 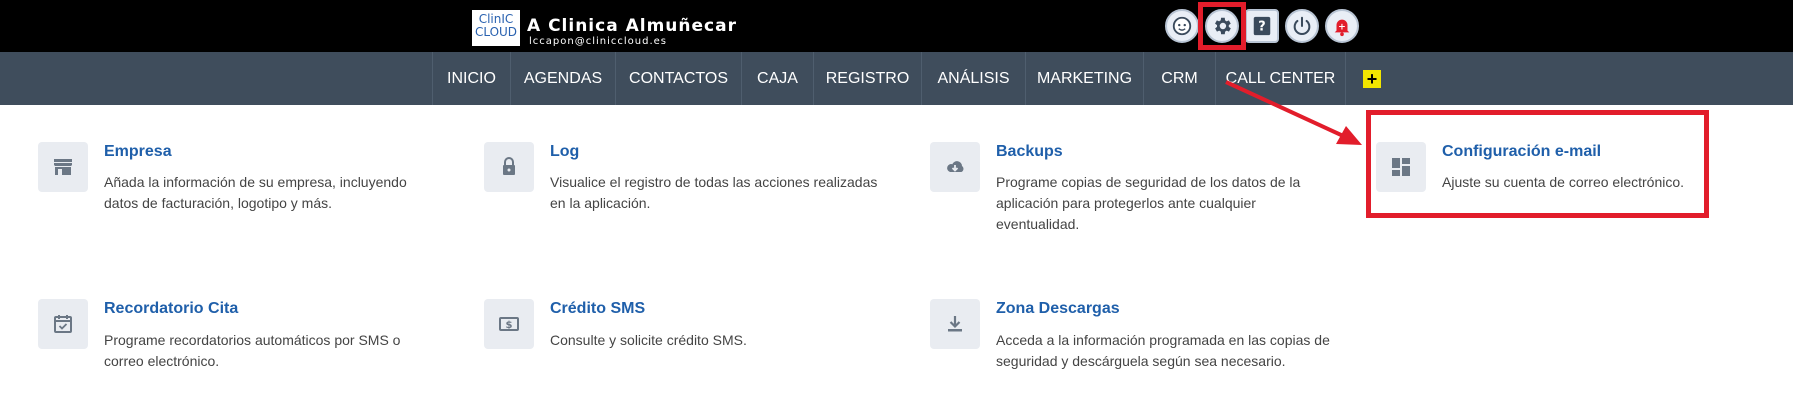 I want to click on card-title: Empresa, so click(x=138, y=152).